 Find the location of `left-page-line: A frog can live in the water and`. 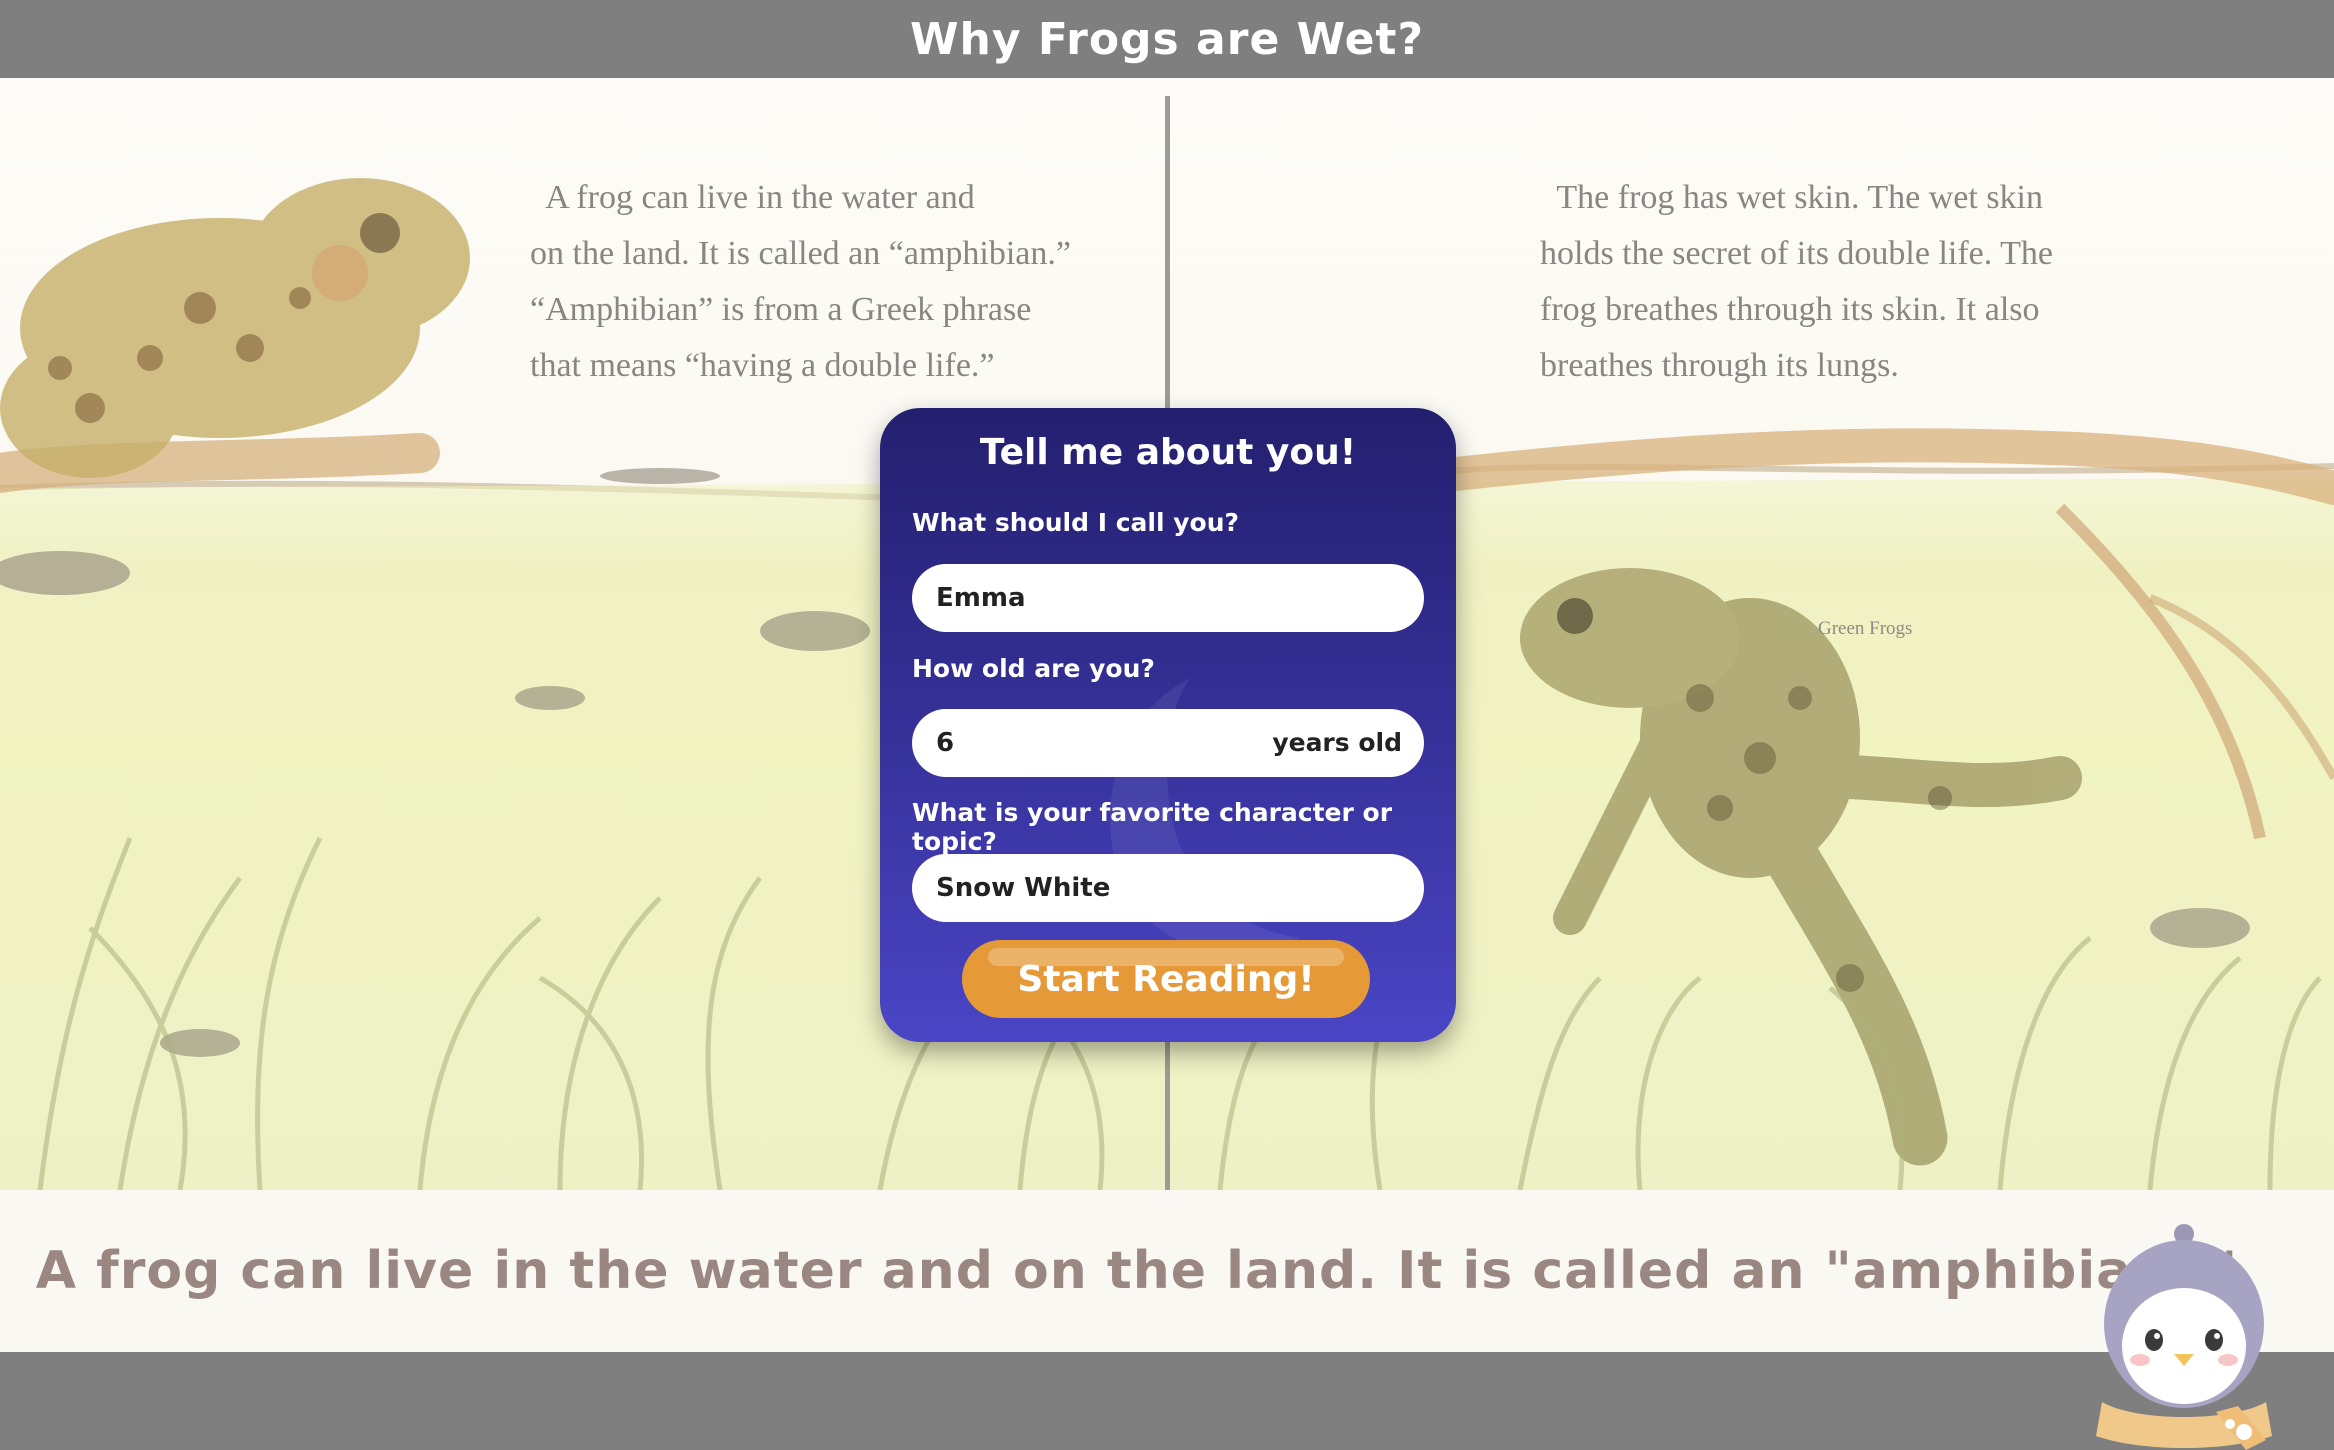

left-page-line: A frog can live in the water and is located at coordinates (752, 197).